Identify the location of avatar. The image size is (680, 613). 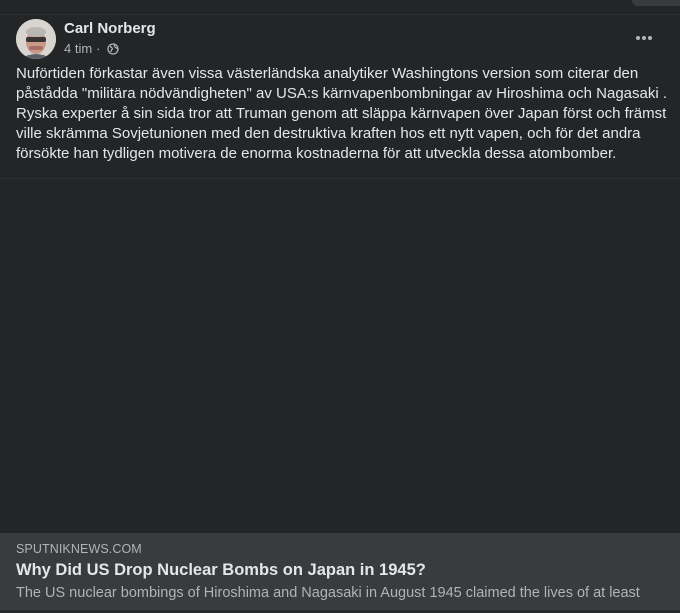
(36, 39).